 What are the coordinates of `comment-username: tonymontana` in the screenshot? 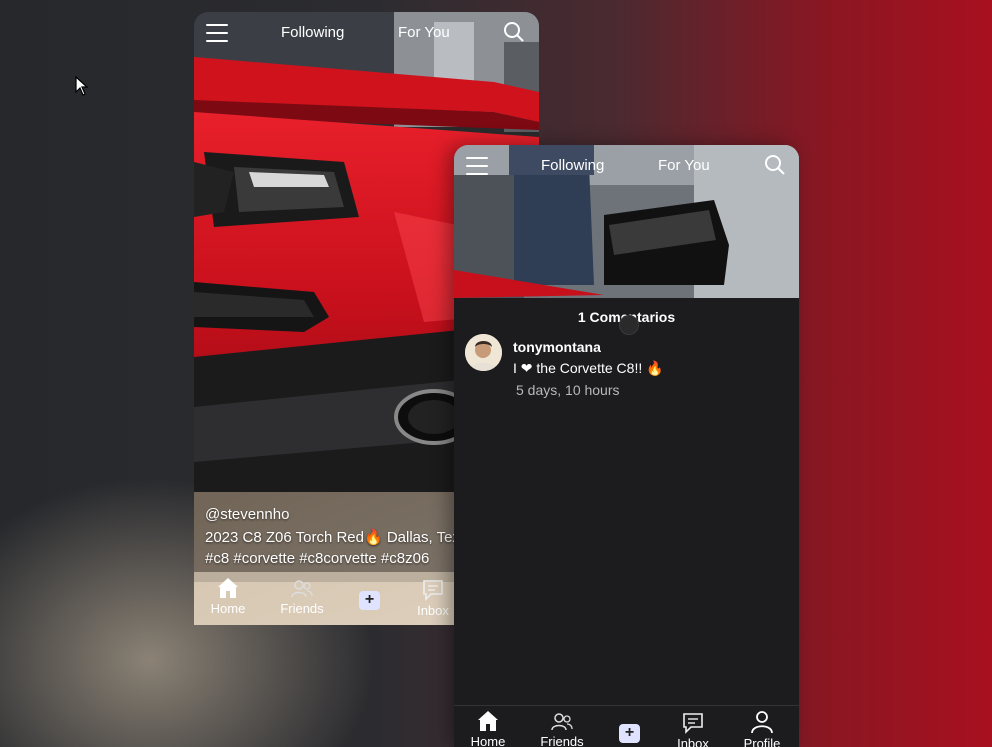 It's located at (557, 347).